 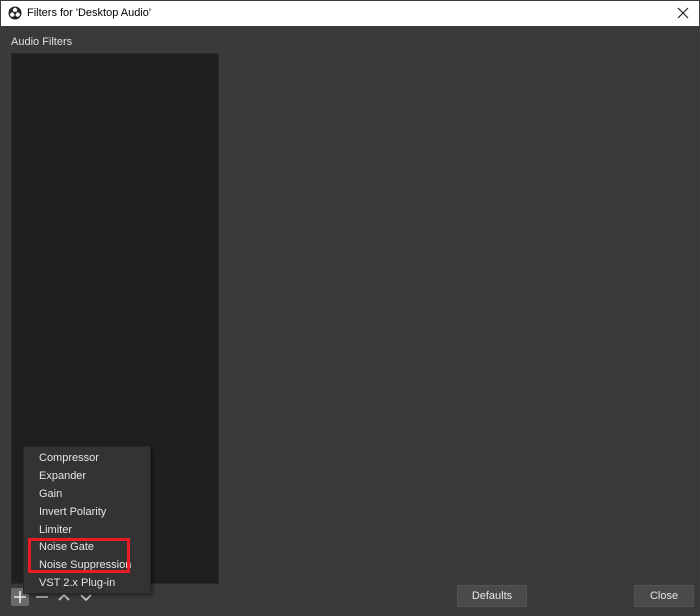 What do you see at coordinates (42, 42) in the screenshot?
I see `audio-filters-label: Audio Filters` at bounding box center [42, 42].